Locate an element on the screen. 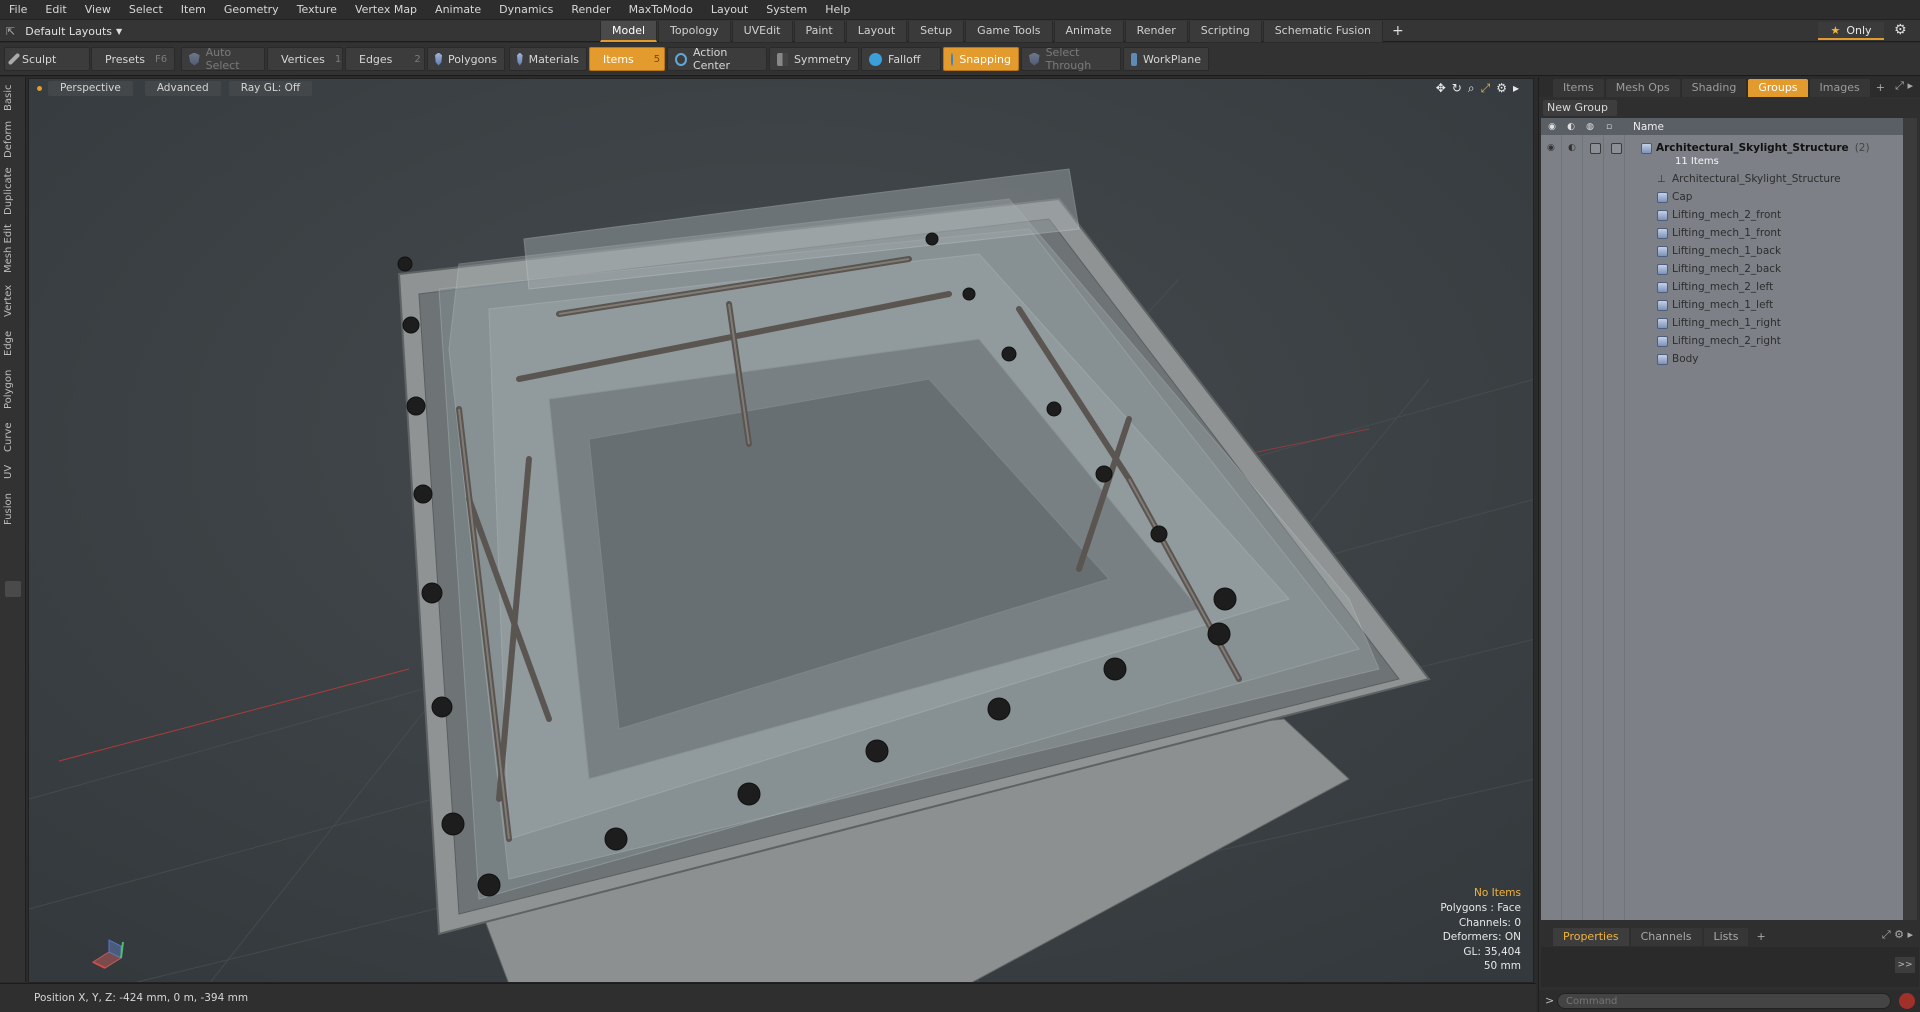  add-bottom-tab-icon: + is located at coordinates (1760, 937).